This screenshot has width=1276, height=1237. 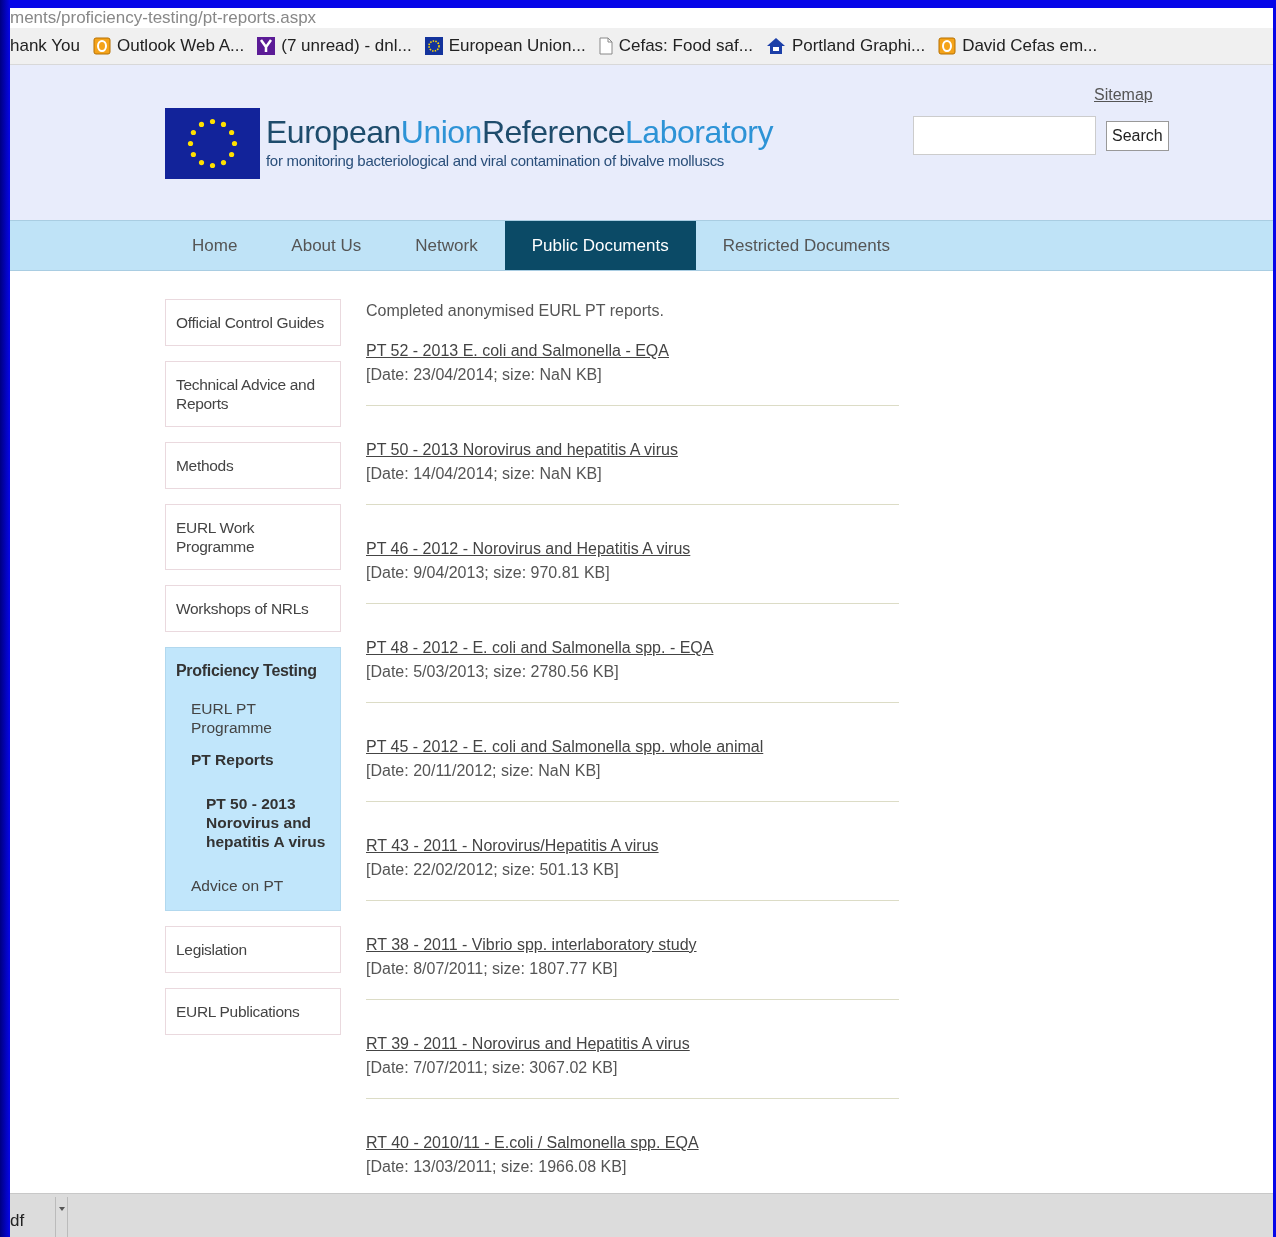 What do you see at coordinates (1123, 95) in the screenshot?
I see `sitemap-link: Sitemap` at bounding box center [1123, 95].